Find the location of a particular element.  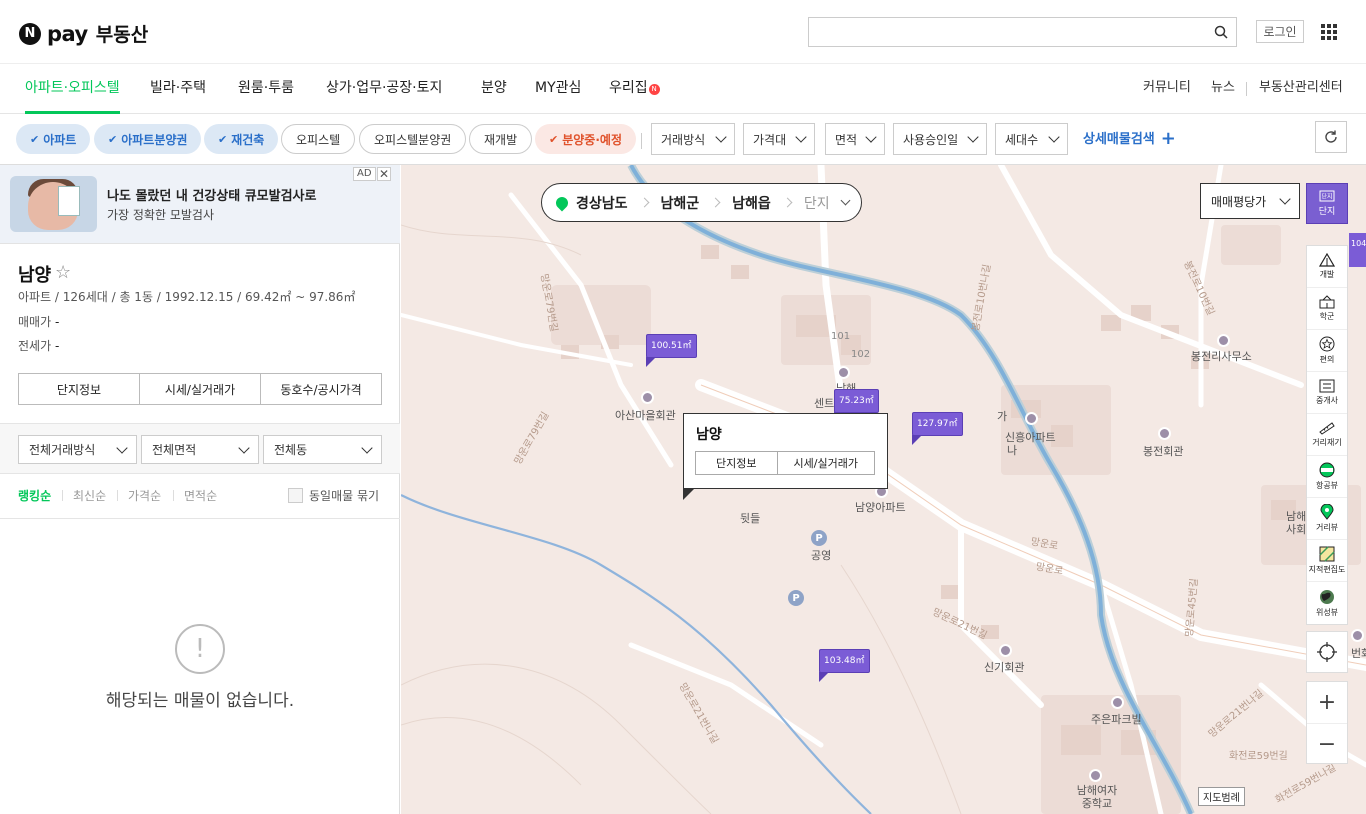

price-range-dropdown: 가격대 is located at coordinates (779, 139).